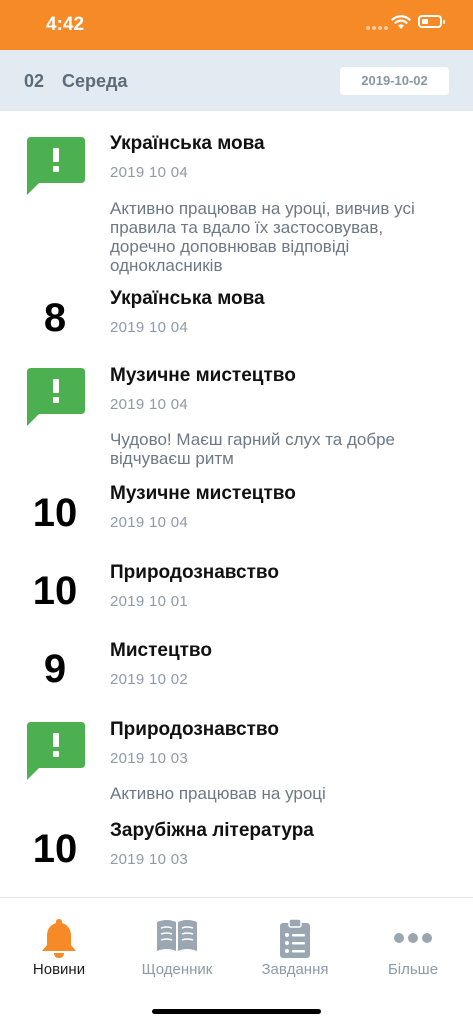  What do you see at coordinates (236, 80) in the screenshot?
I see `date-header: 02 Середа 2019-10-02` at bounding box center [236, 80].